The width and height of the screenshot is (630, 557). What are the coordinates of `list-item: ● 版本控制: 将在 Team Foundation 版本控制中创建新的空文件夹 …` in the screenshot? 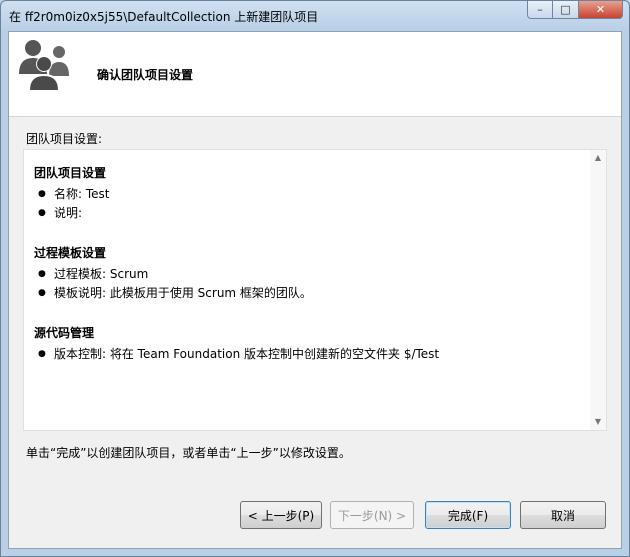 It's located at (309, 354).